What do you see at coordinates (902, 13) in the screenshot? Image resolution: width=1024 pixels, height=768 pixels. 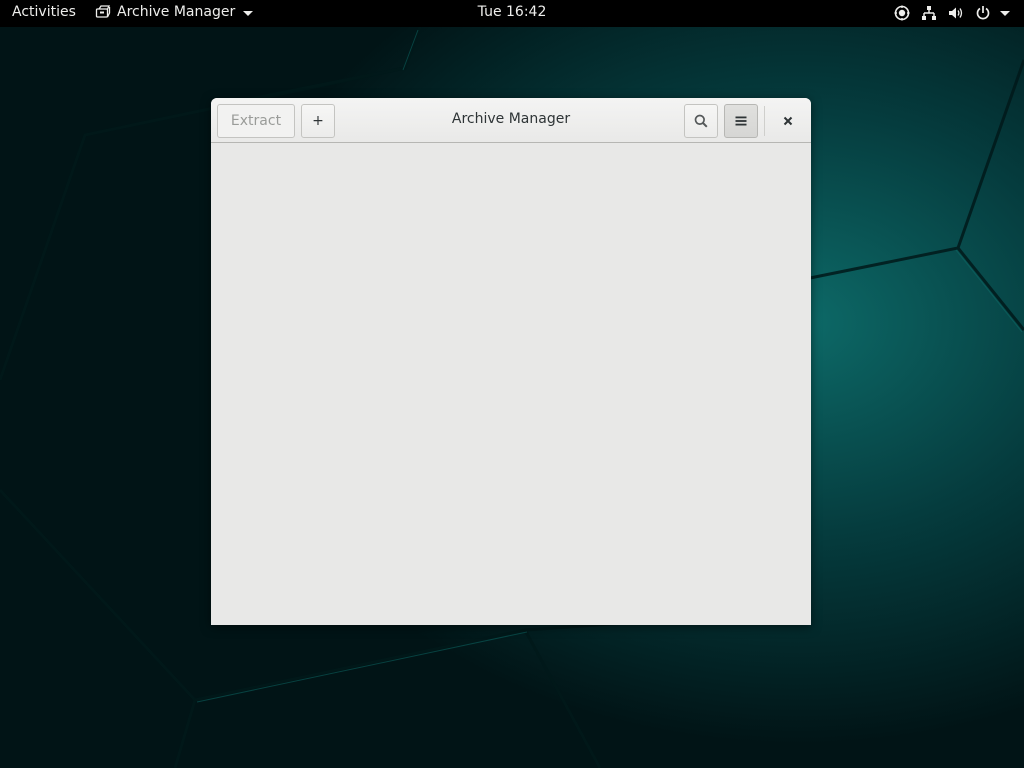 I see `accessibility-icon` at bounding box center [902, 13].